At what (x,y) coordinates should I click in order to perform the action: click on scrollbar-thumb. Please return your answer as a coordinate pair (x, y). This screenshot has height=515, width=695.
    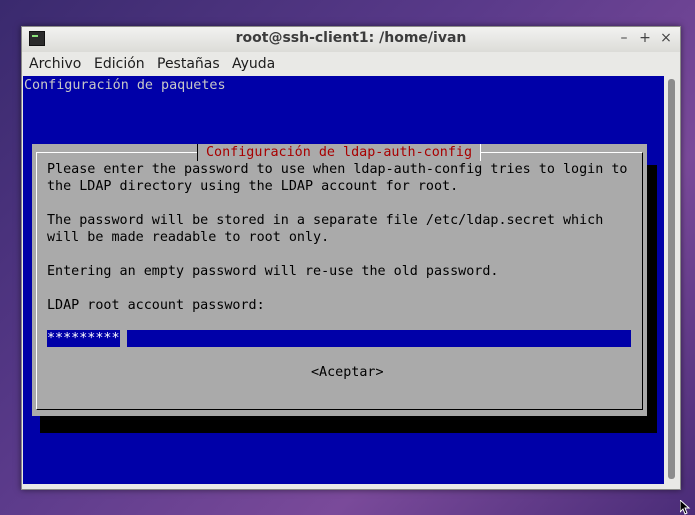
    Looking at the image, I should click on (671, 279).